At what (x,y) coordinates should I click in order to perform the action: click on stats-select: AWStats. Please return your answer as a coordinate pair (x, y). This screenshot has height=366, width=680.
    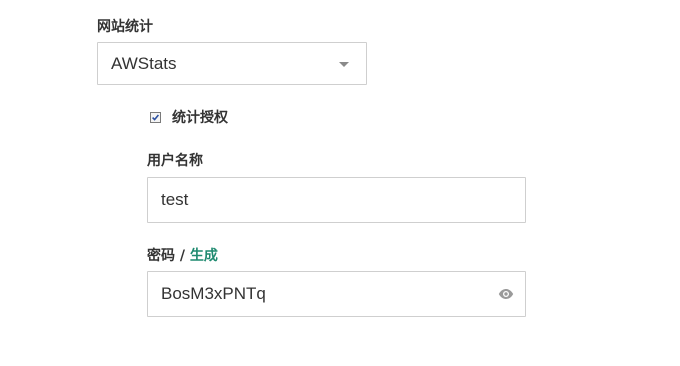
    Looking at the image, I should click on (232, 63).